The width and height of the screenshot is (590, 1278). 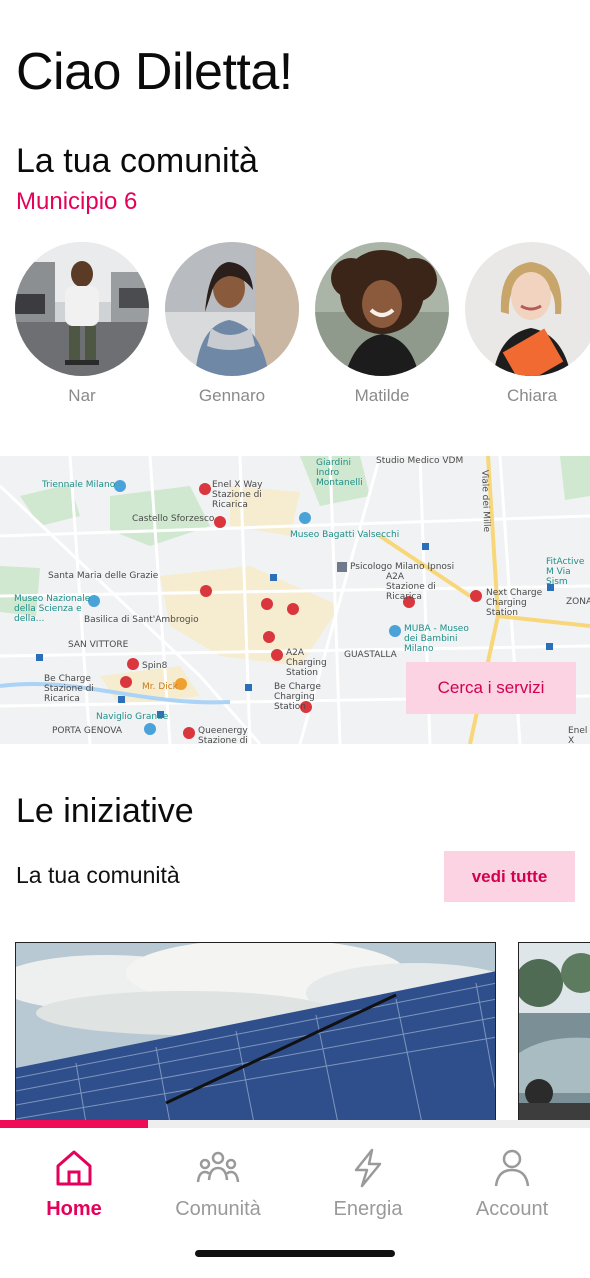 What do you see at coordinates (306, 663) in the screenshot?
I see `map-label: A2A Charging Station` at bounding box center [306, 663].